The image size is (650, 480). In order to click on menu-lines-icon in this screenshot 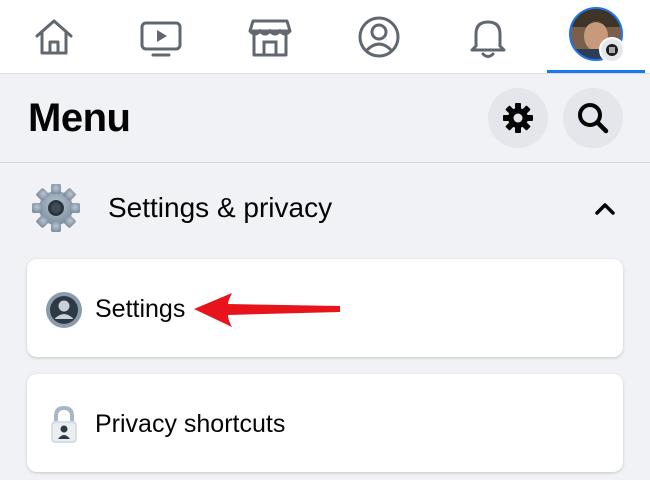, I will do `click(612, 50)`.